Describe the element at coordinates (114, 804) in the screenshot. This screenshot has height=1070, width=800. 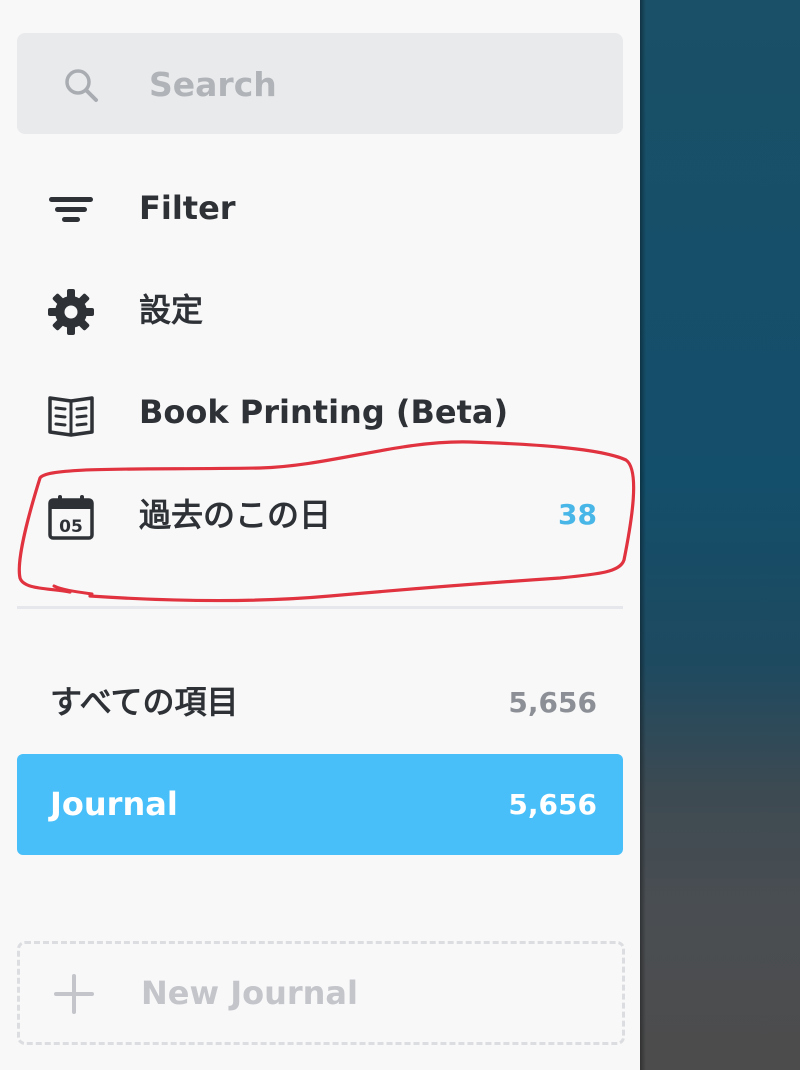
I see `journal-label: Journal` at that location.